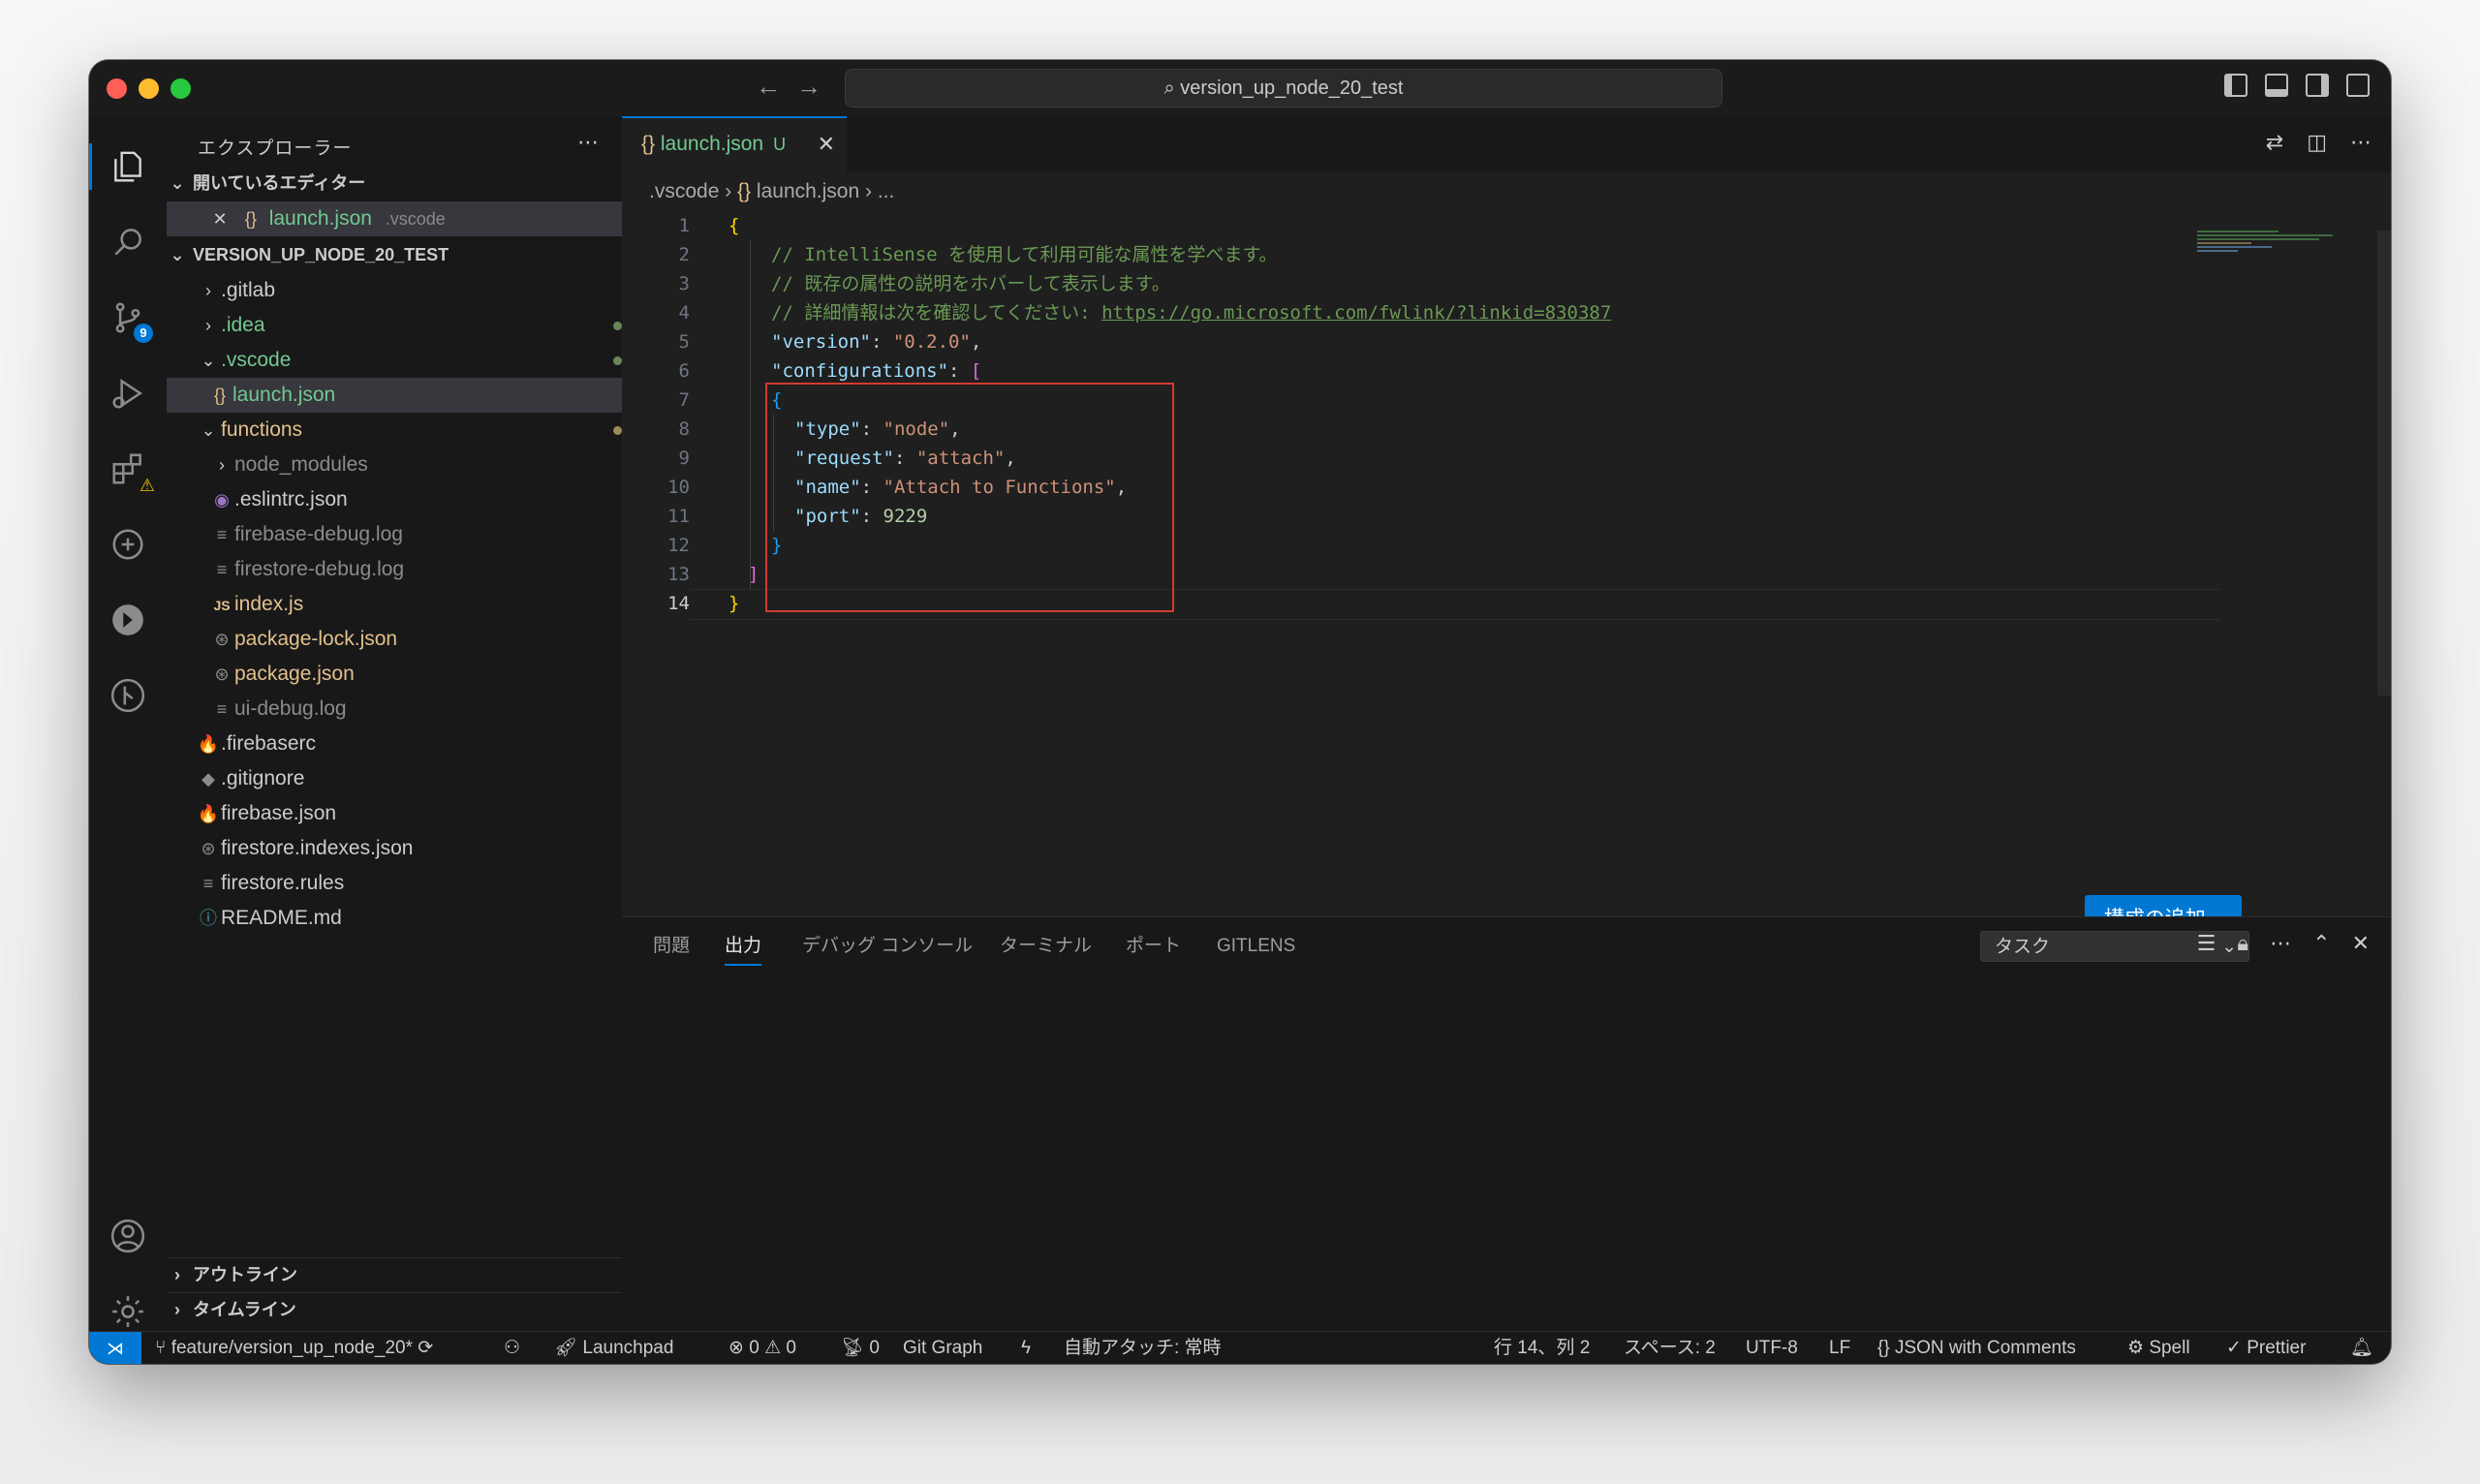 The height and width of the screenshot is (1484, 2480). I want to click on tree-file-package-json: ⊛package.json M, so click(416, 674).